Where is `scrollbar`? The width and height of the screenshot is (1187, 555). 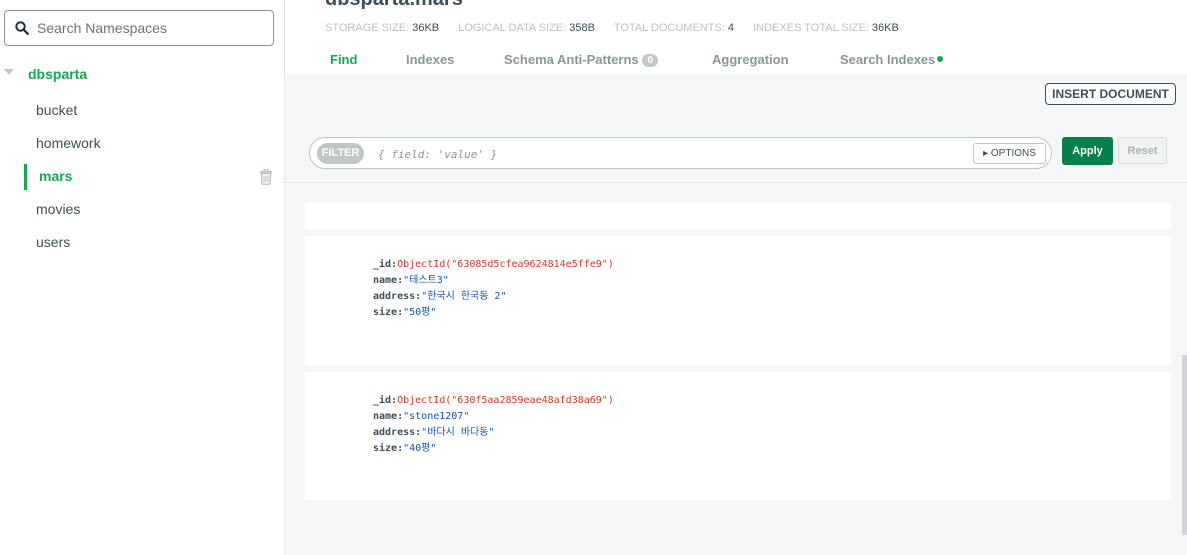
scrollbar is located at coordinates (1184, 445).